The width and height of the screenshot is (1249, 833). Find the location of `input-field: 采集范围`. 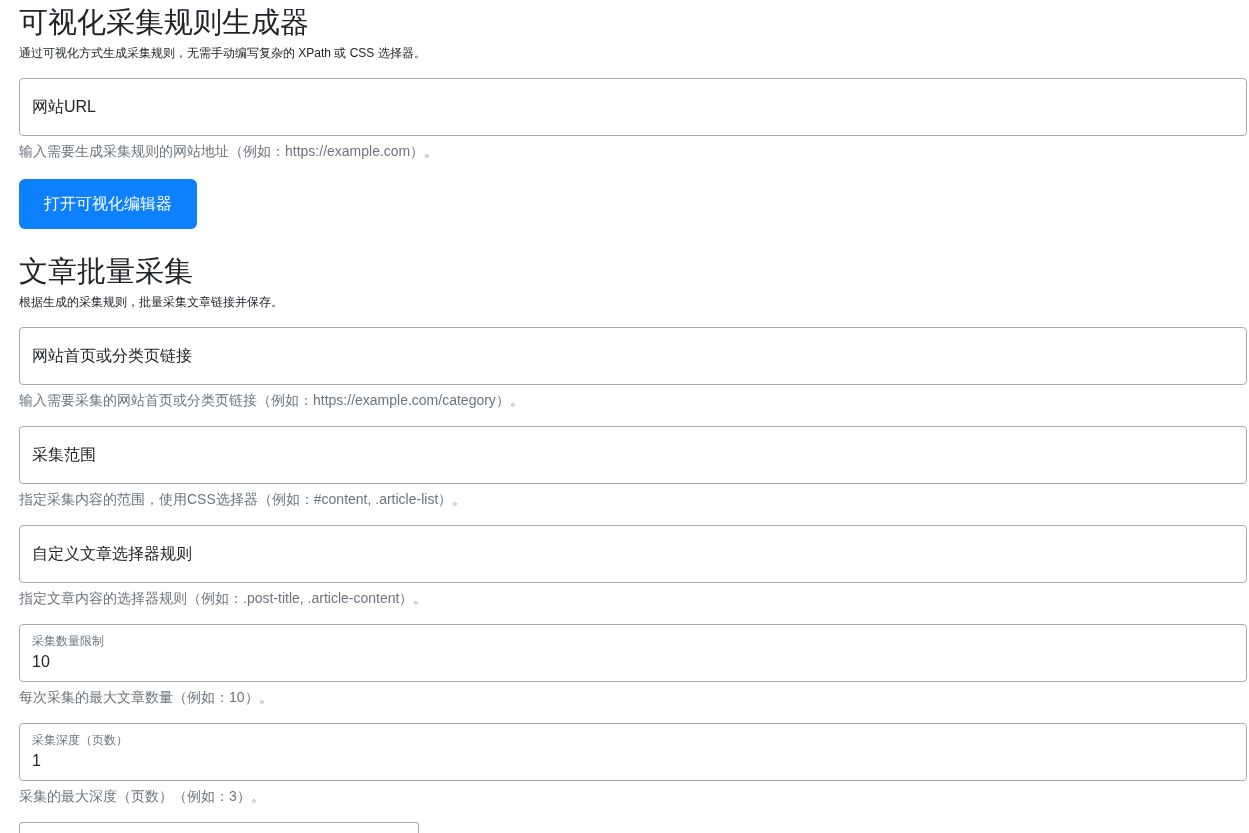

input-field: 采集范围 is located at coordinates (633, 455).